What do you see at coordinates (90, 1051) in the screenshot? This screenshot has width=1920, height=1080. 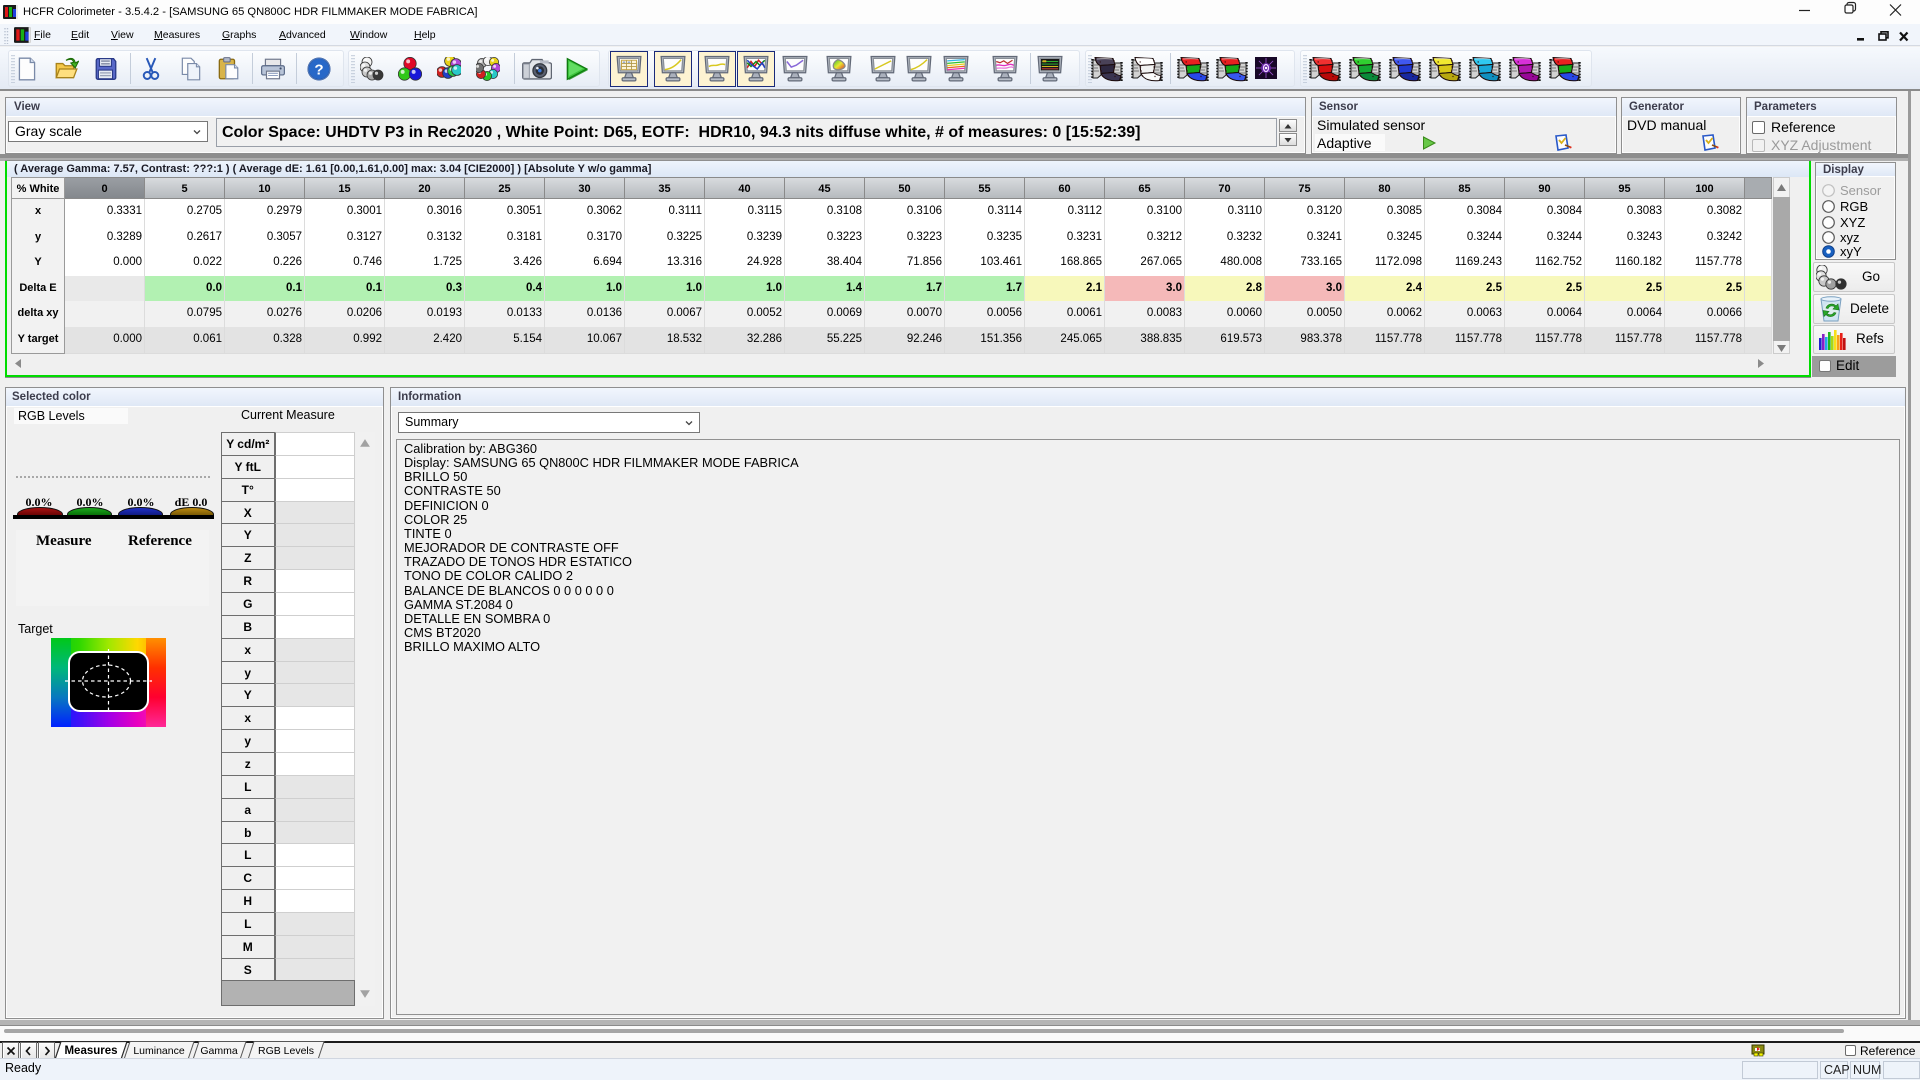 I see `svg-text: Measures` at bounding box center [90, 1051].